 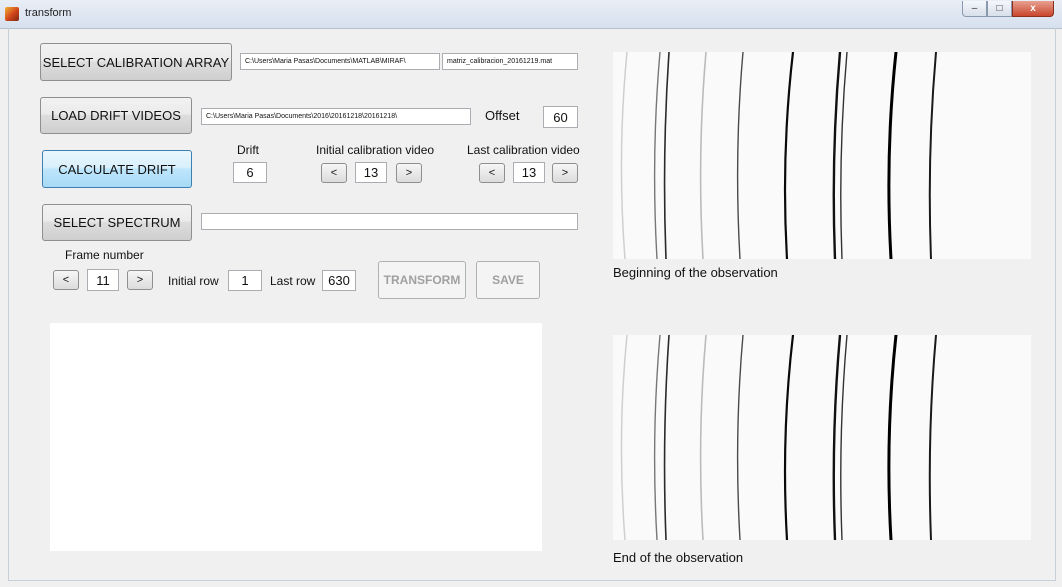 What do you see at coordinates (248, 150) in the screenshot?
I see `drift-label: Drift` at bounding box center [248, 150].